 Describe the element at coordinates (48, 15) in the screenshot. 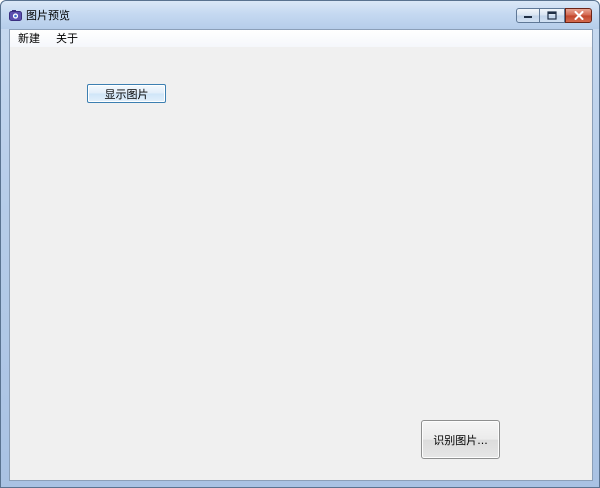

I see `window-title: 图片预览` at that location.